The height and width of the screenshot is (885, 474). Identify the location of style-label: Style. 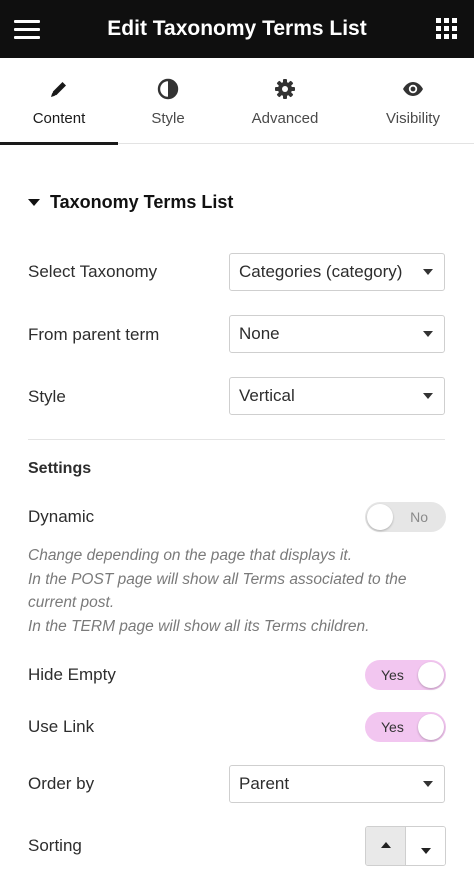
(47, 396).